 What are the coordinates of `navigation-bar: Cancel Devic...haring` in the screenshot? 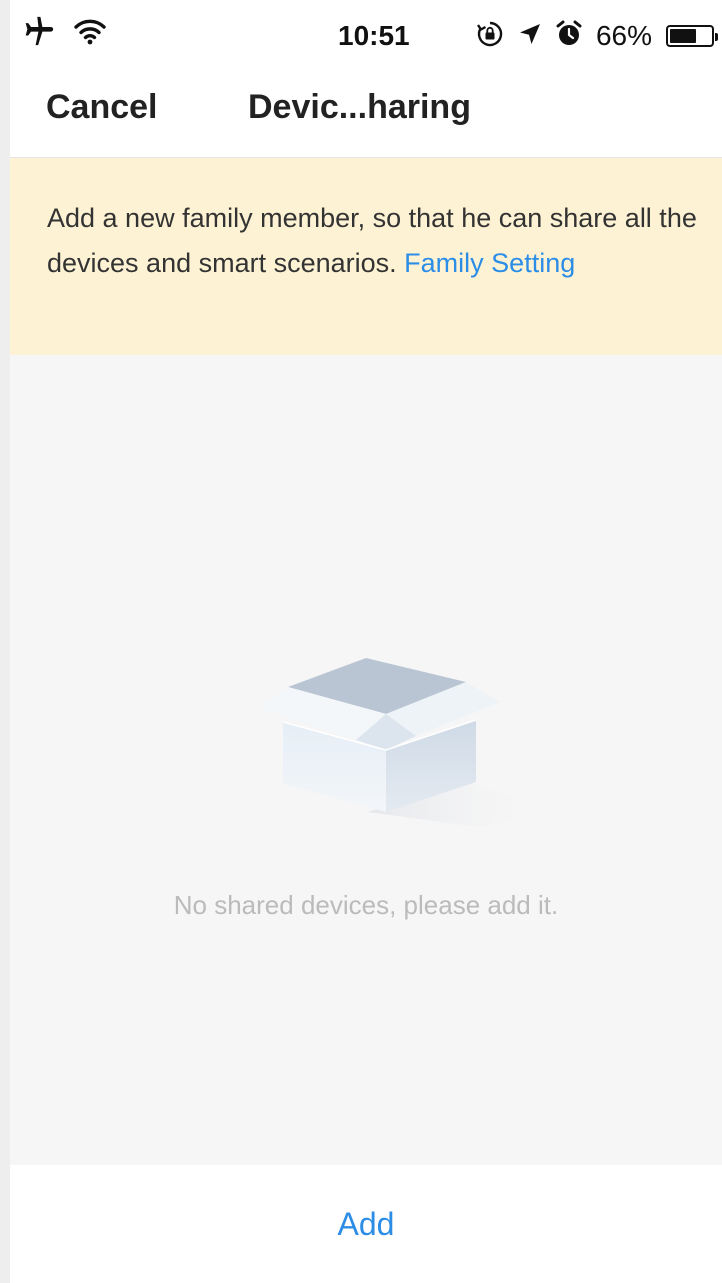 It's located at (366, 115).